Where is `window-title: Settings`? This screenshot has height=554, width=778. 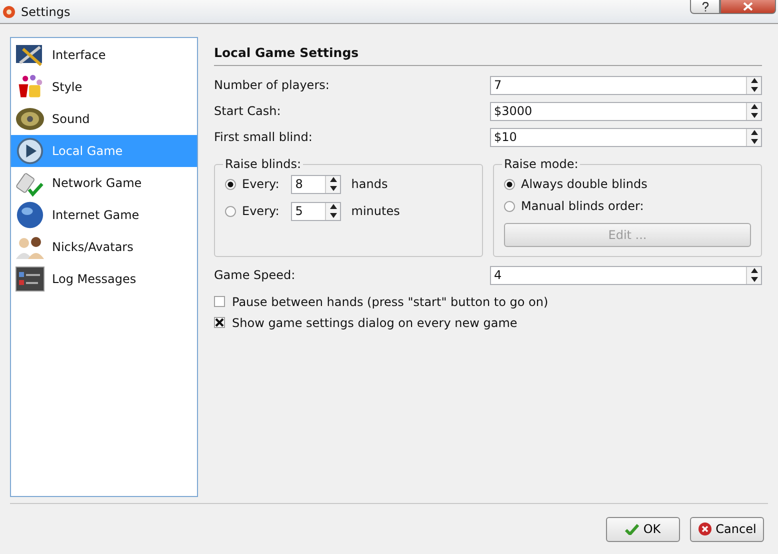 window-title: Settings is located at coordinates (45, 11).